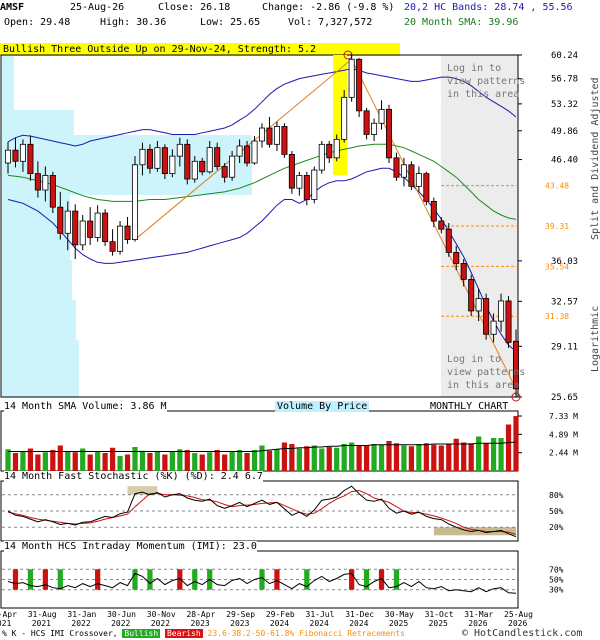  Describe the element at coordinates (439, 614) in the screenshot. I see `x-tick-label: 31-Oct` at that location.